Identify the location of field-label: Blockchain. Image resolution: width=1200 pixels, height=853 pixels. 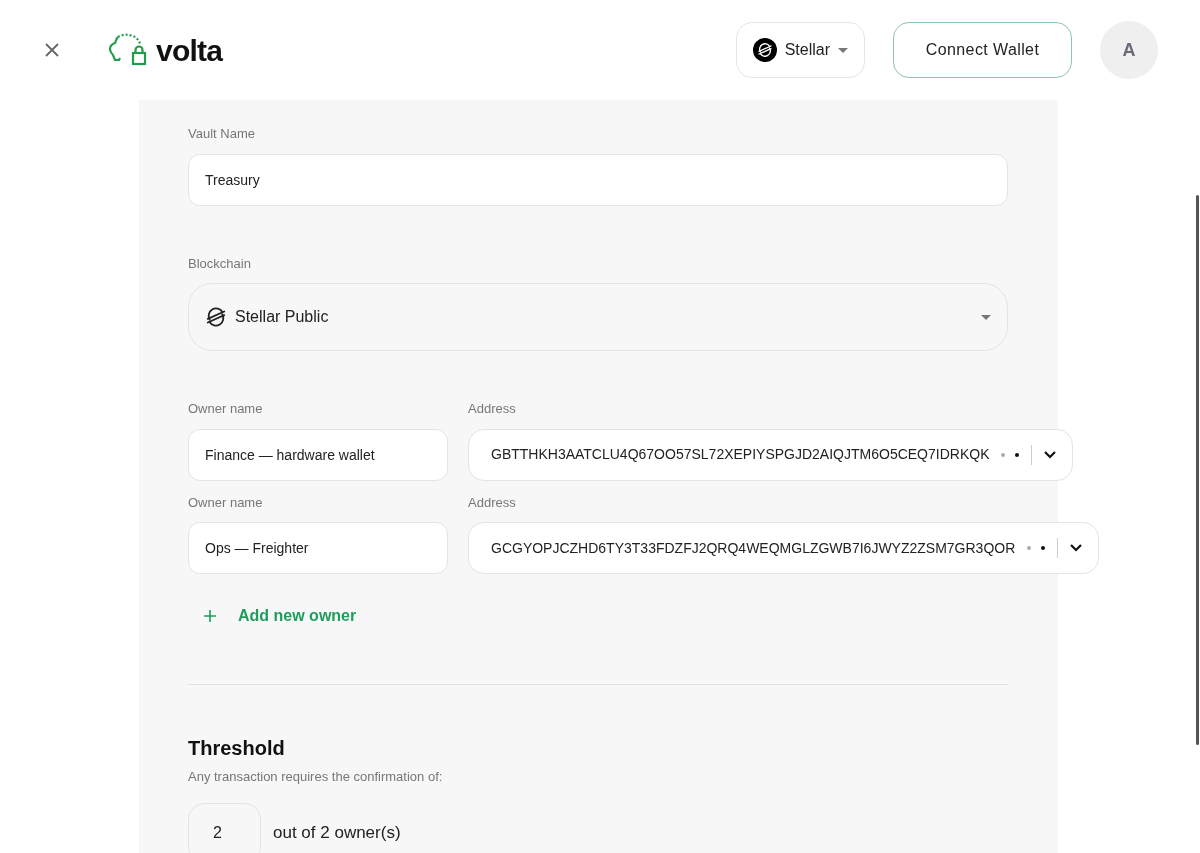
(220, 263).